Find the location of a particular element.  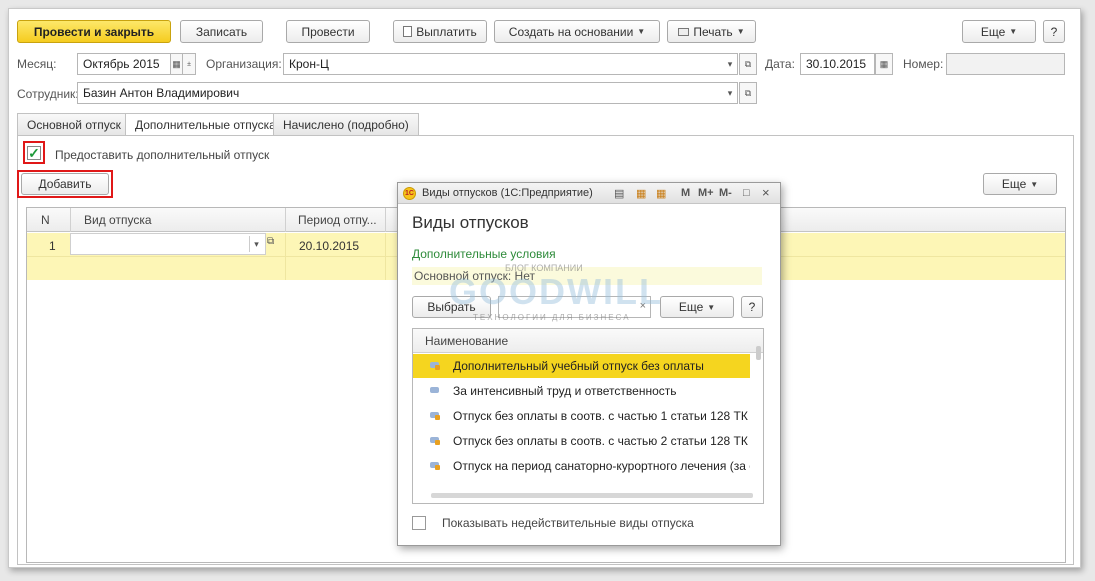

date-label: Дата: is located at coordinates (780, 64).